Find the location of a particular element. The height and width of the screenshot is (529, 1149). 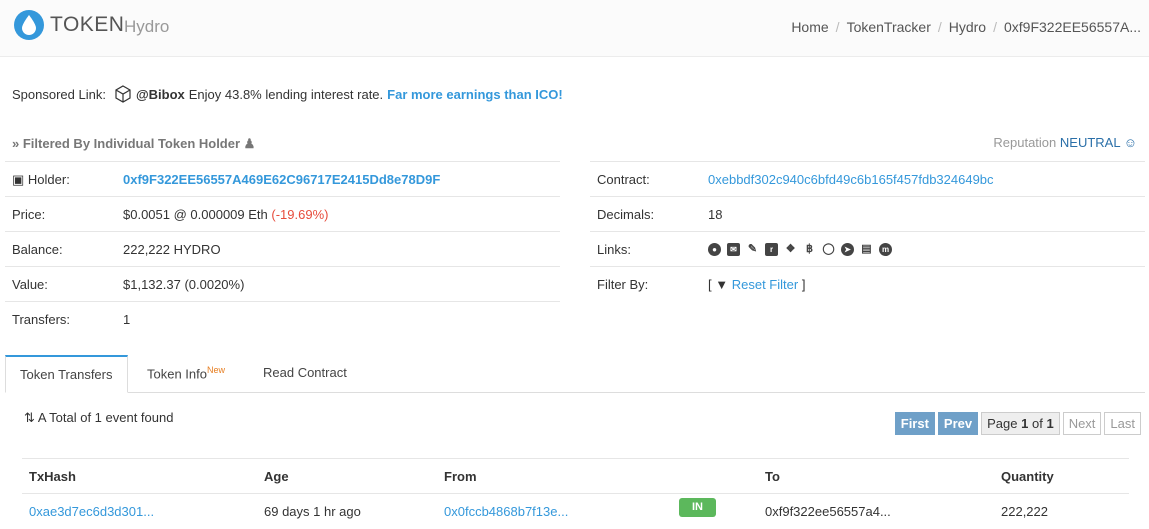

page-indicator: Page 1 of 1 is located at coordinates (1020, 423).